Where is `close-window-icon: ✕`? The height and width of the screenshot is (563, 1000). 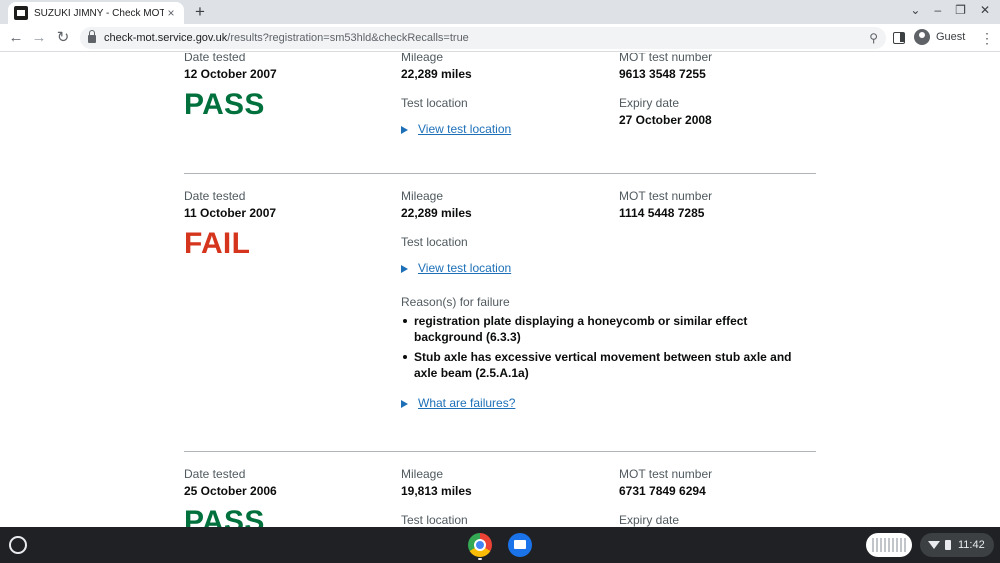 close-window-icon: ✕ is located at coordinates (985, 10).